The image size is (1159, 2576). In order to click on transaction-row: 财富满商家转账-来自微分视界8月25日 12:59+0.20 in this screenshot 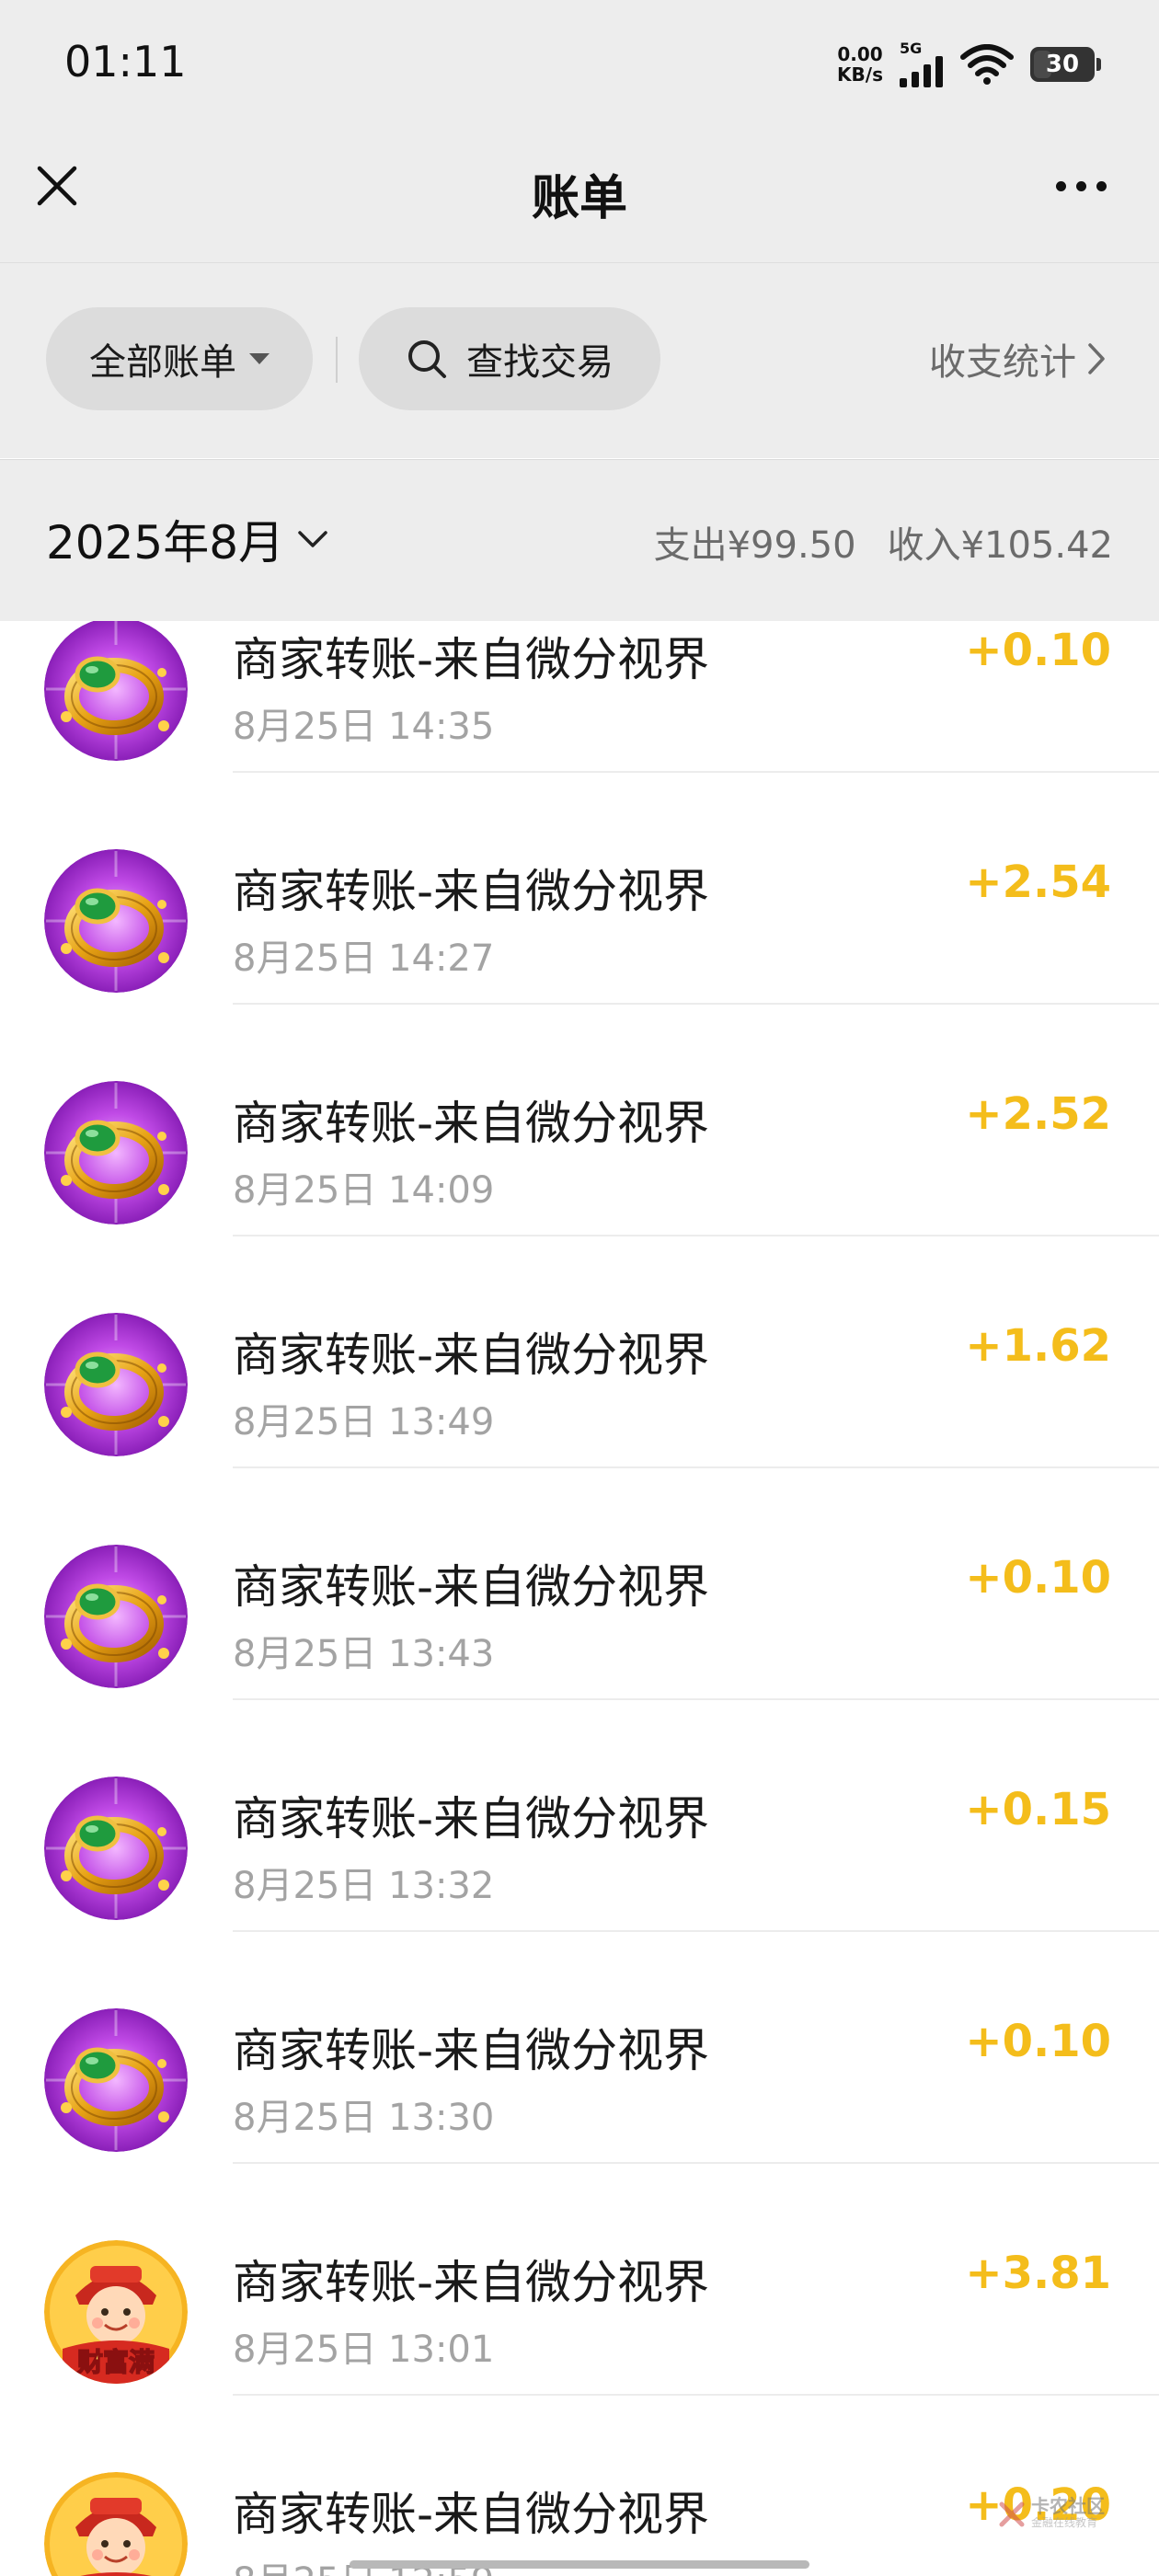, I will do `click(579, 2484)`.